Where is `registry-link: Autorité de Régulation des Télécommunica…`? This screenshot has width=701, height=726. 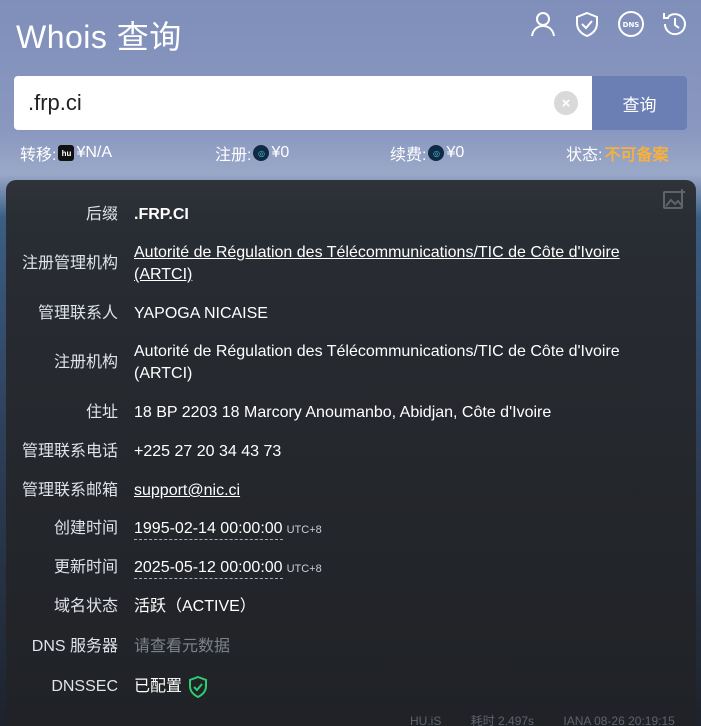 registry-link: Autorité de Régulation des Télécommunica… is located at coordinates (404, 264).